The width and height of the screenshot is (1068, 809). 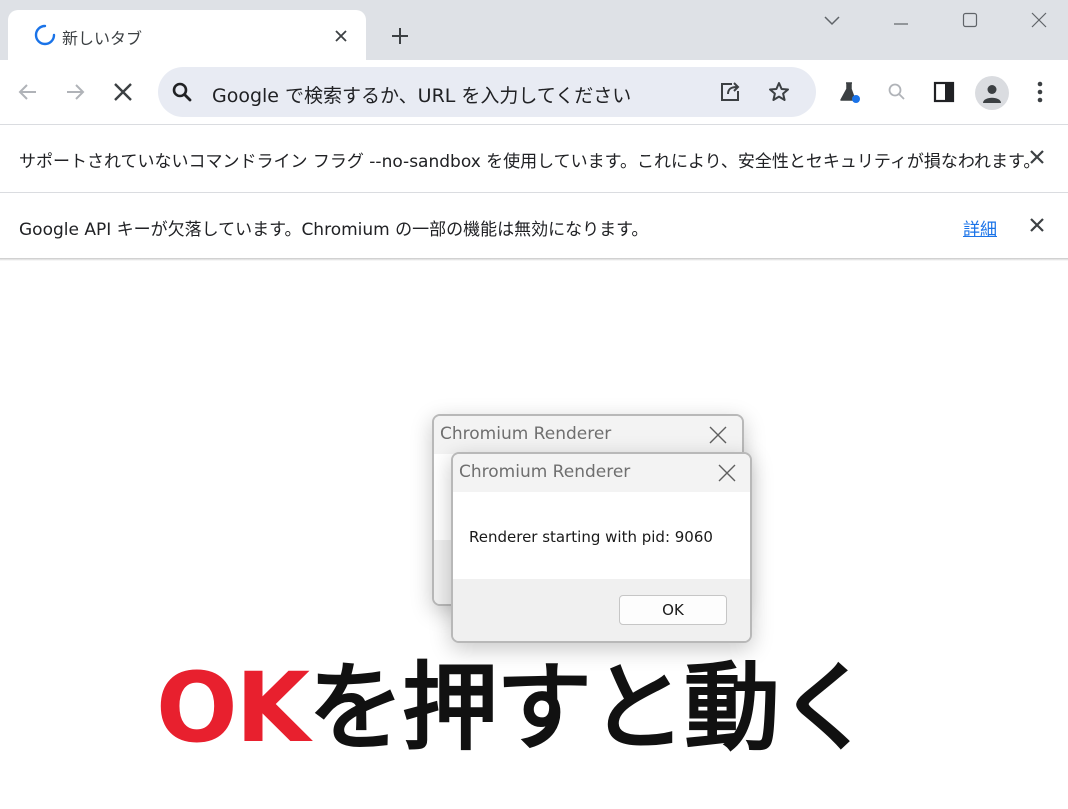 I want to click on content-top-shadow, so click(x=534, y=259).